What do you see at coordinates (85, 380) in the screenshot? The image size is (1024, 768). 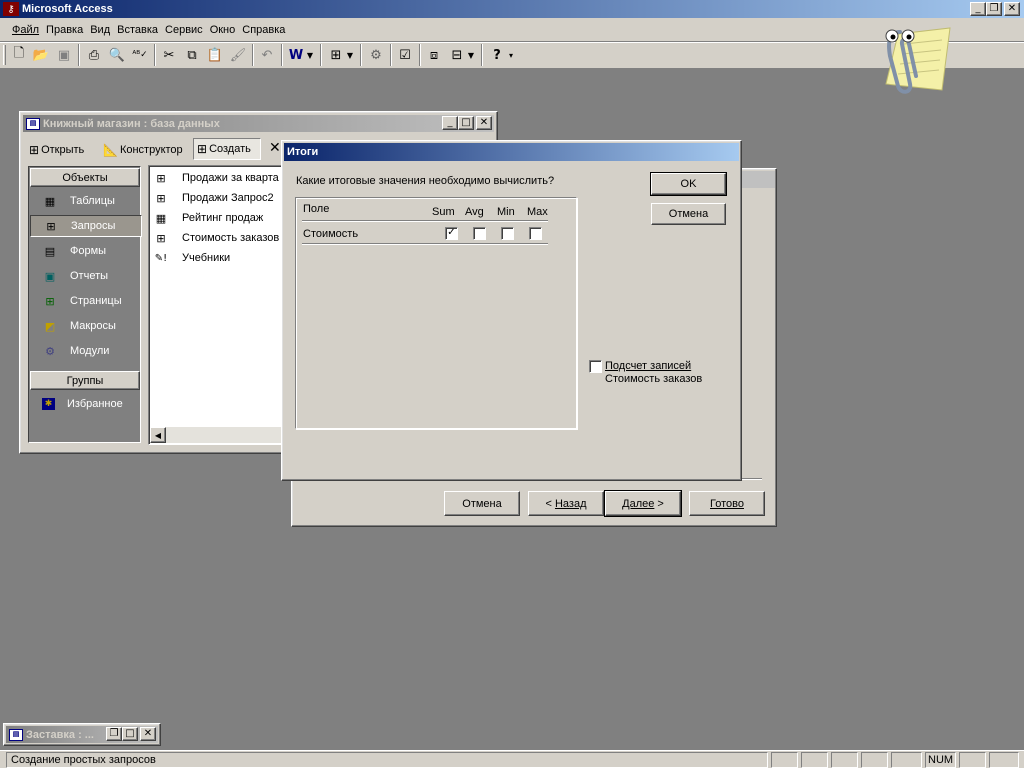 I see `groups-header-button: Группы` at bounding box center [85, 380].